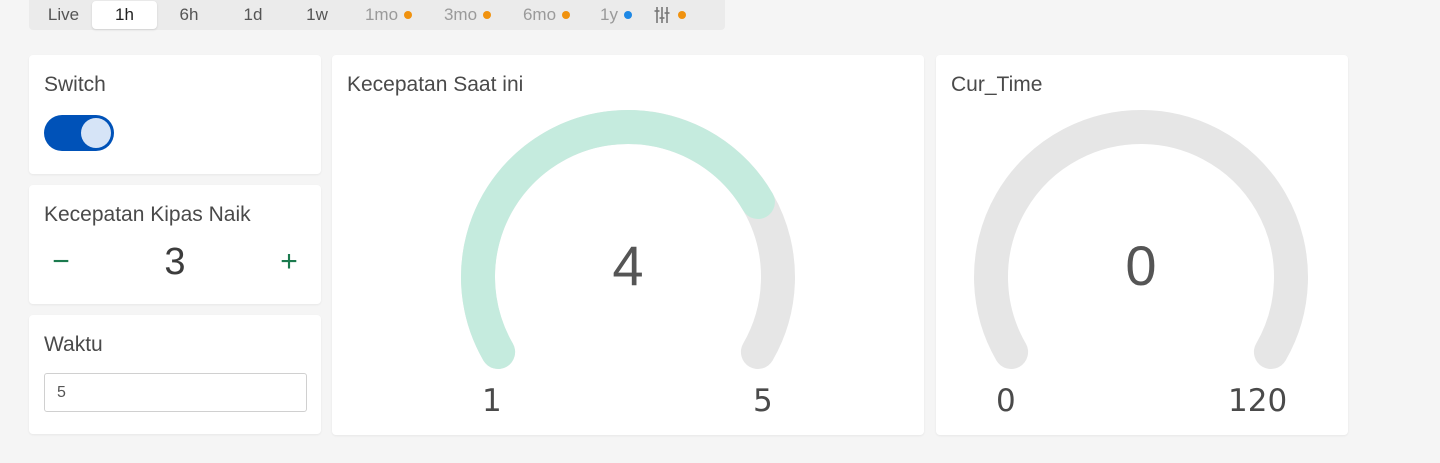  I want to click on toggle-knob, so click(96, 133).